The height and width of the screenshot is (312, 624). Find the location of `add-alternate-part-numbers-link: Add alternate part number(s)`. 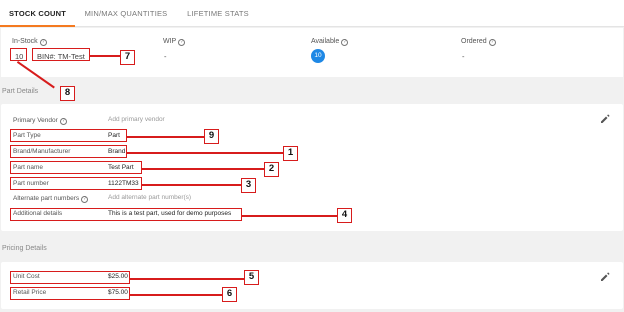

add-alternate-part-numbers-link: Add alternate part number(s) is located at coordinates (149, 197).